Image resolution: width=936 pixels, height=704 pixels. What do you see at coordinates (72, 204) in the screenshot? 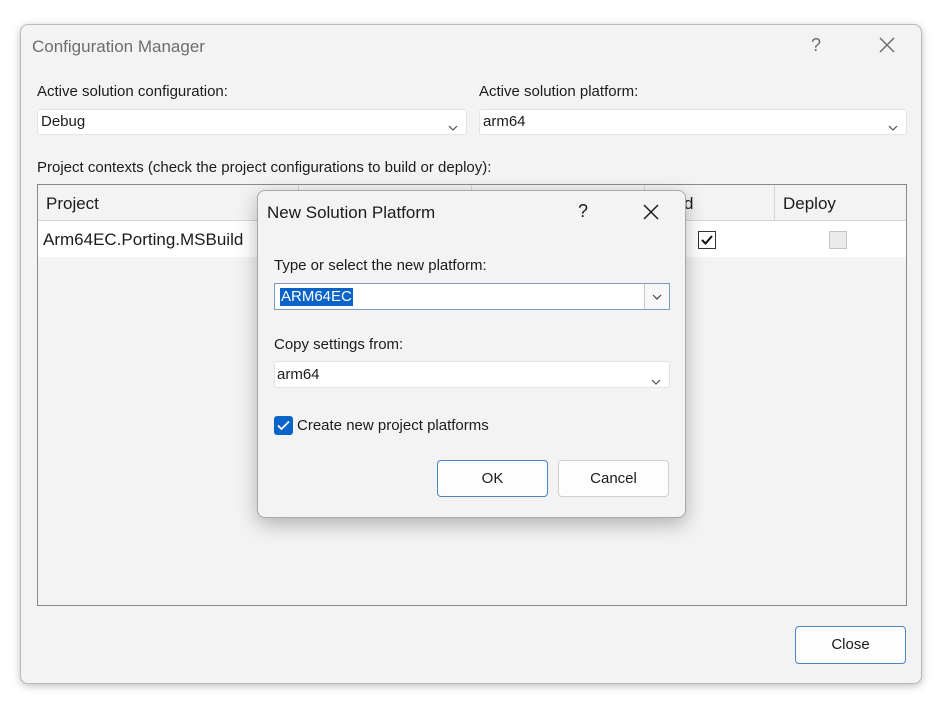
I see `column-header-project: Project` at bounding box center [72, 204].